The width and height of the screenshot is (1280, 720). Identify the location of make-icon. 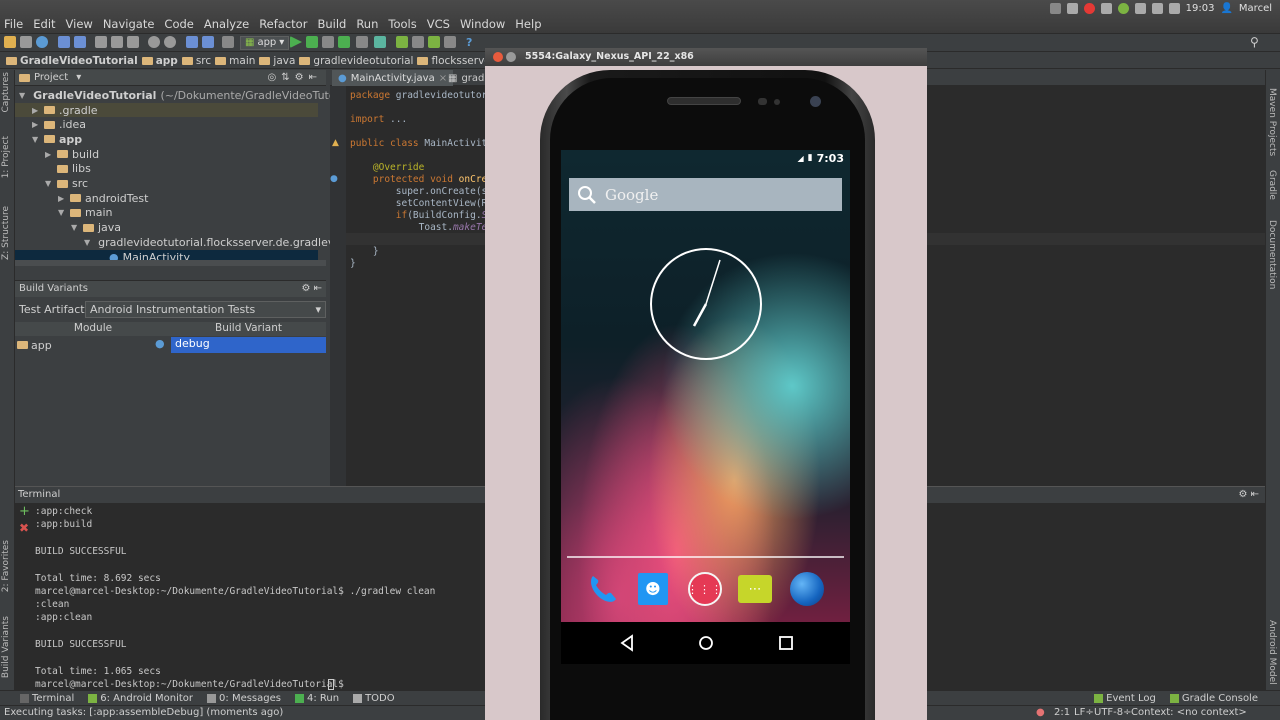
(228, 42).